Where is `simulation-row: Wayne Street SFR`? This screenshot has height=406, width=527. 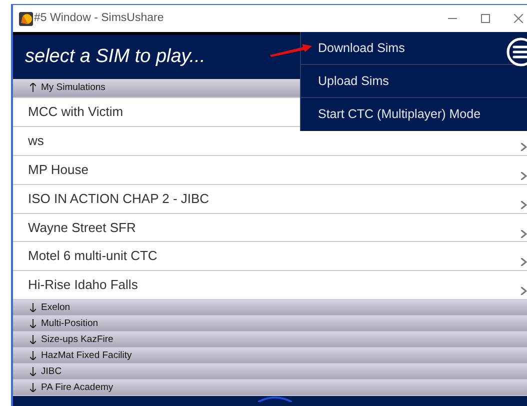
simulation-row: Wayne Street SFR is located at coordinates (270, 228).